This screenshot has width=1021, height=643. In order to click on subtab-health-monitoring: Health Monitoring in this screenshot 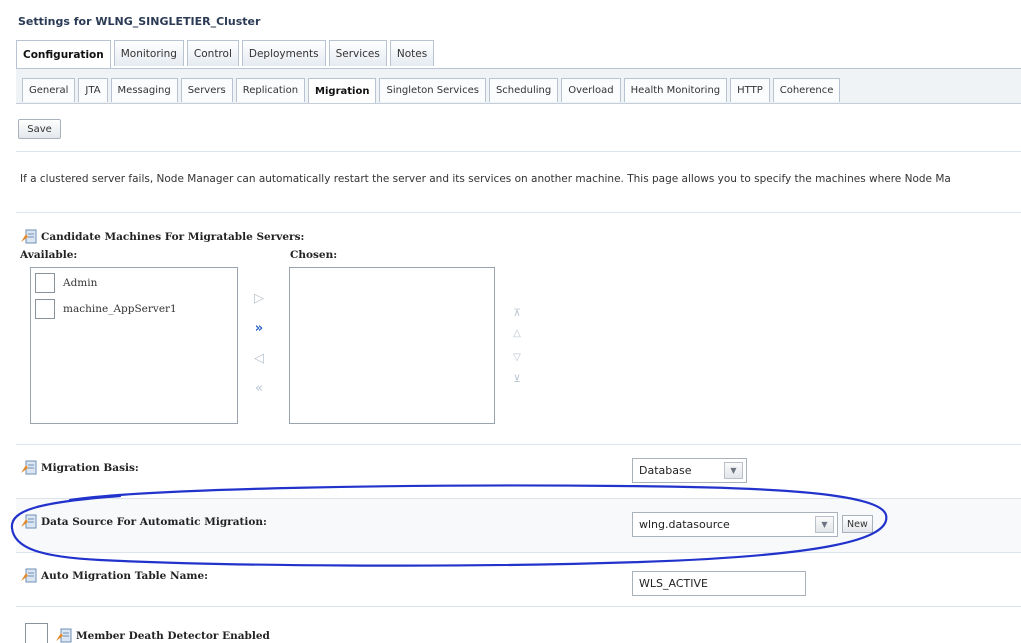, I will do `click(675, 90)`.